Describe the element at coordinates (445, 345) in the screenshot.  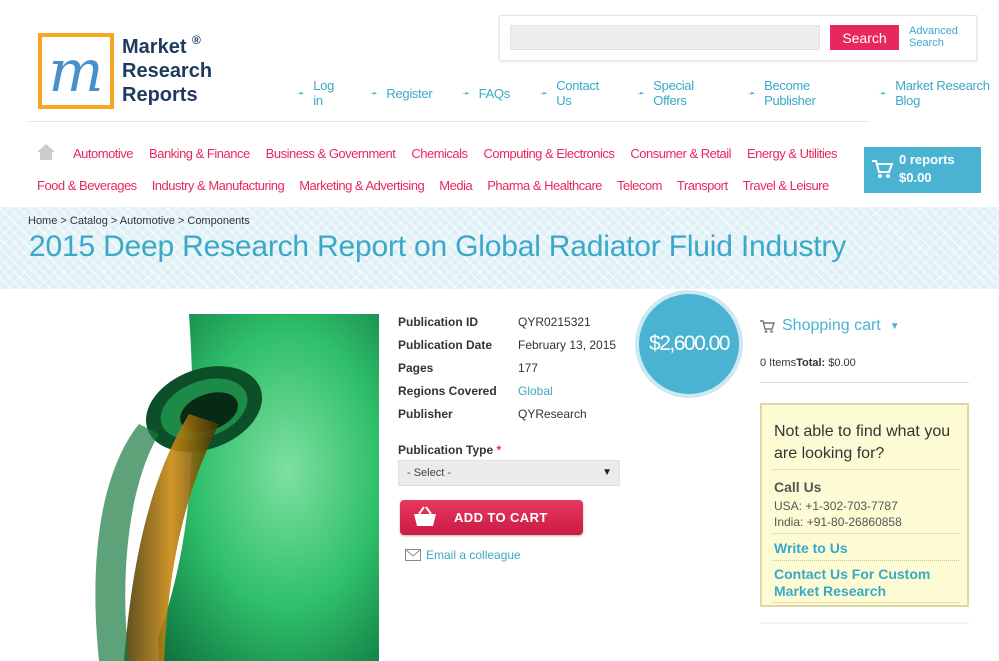
I see `detail-label: Publication Date` at that location.